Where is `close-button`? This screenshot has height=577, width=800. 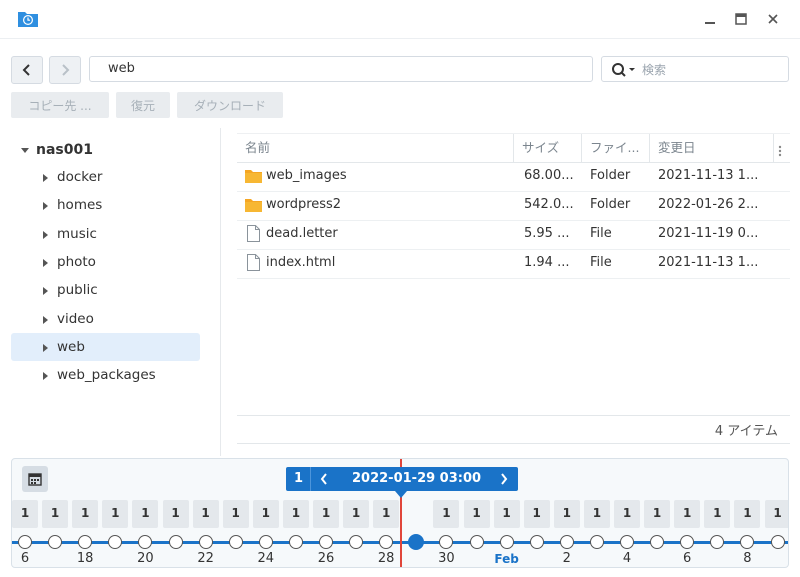 close-button is located at coordinates (773, 19).